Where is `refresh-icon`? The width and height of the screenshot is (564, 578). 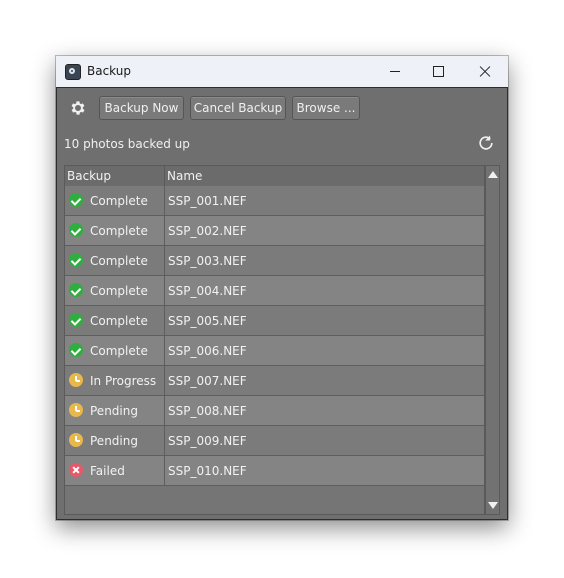 refresh-icon is located at coordinates (486, 143).